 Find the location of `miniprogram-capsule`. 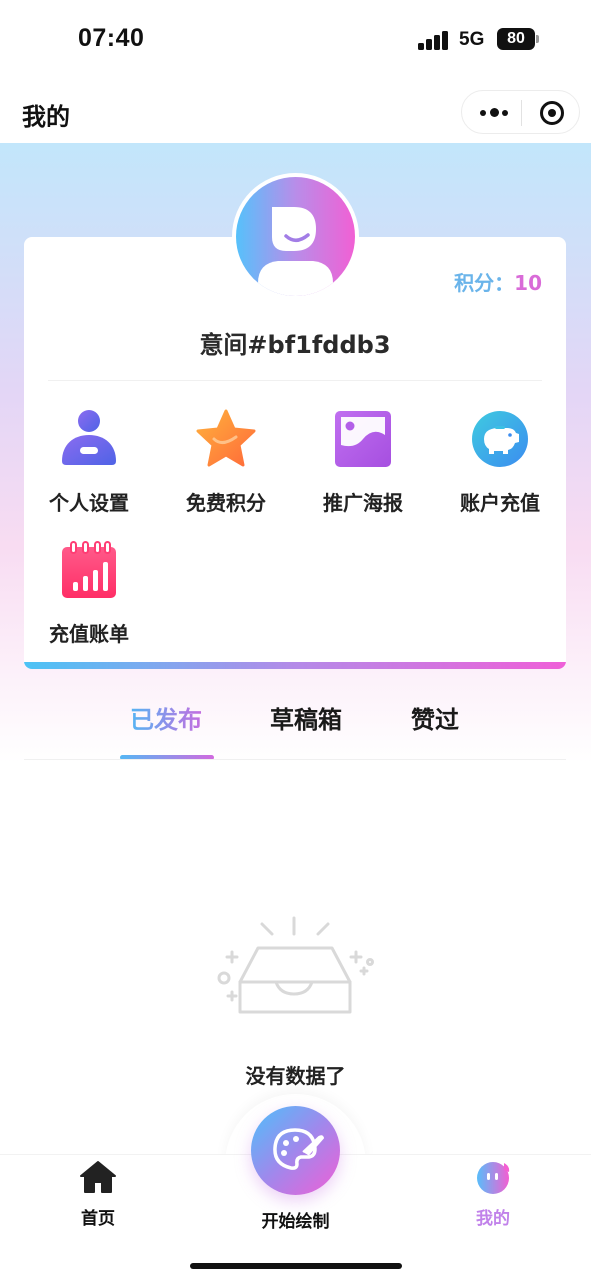

miniprogram-capsule is located at coordinates (520, 112).